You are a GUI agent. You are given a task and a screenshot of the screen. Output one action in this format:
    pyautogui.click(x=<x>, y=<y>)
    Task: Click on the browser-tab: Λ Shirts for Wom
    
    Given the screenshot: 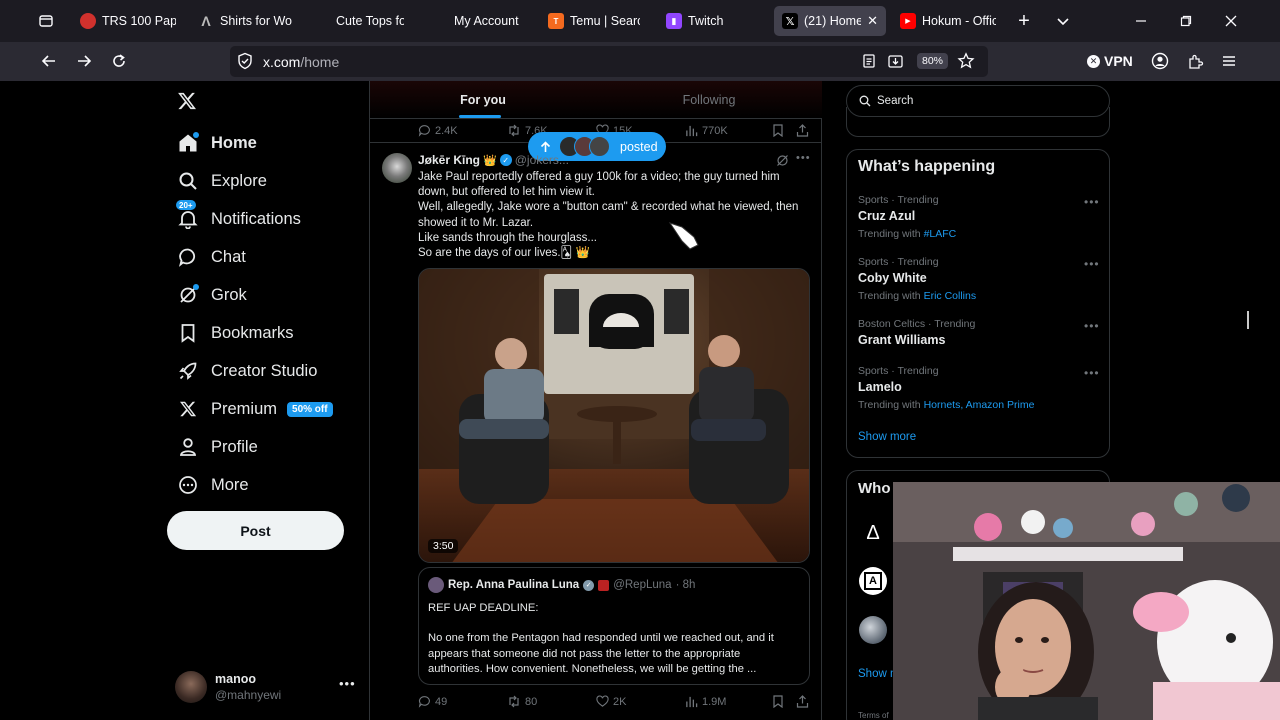 What is the action you would take?
    pyautogui.click(x=245, y=21)
    